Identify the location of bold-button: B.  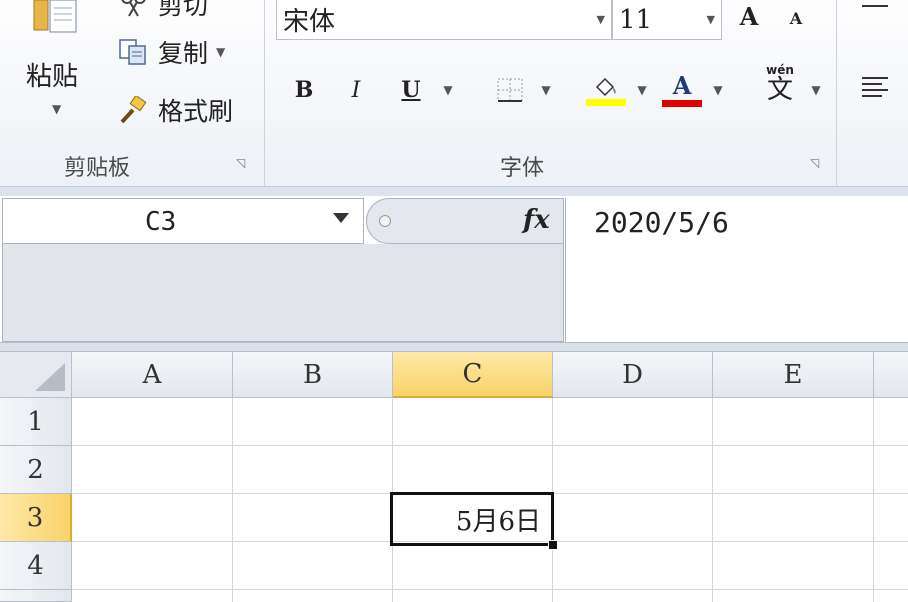
(304, 90).